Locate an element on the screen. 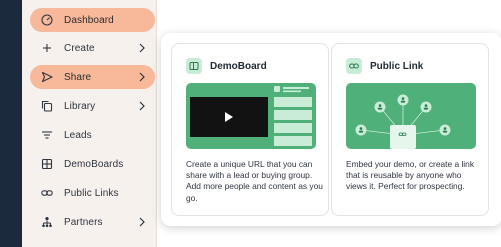  demoboard-illustration is located at coordinates (251, 116).